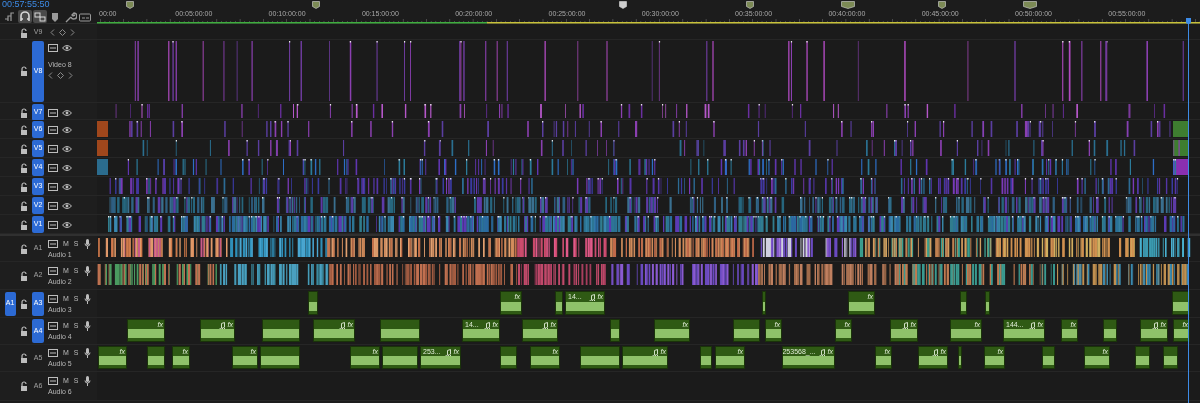  I want to click on captions-button, so click(85, 16).